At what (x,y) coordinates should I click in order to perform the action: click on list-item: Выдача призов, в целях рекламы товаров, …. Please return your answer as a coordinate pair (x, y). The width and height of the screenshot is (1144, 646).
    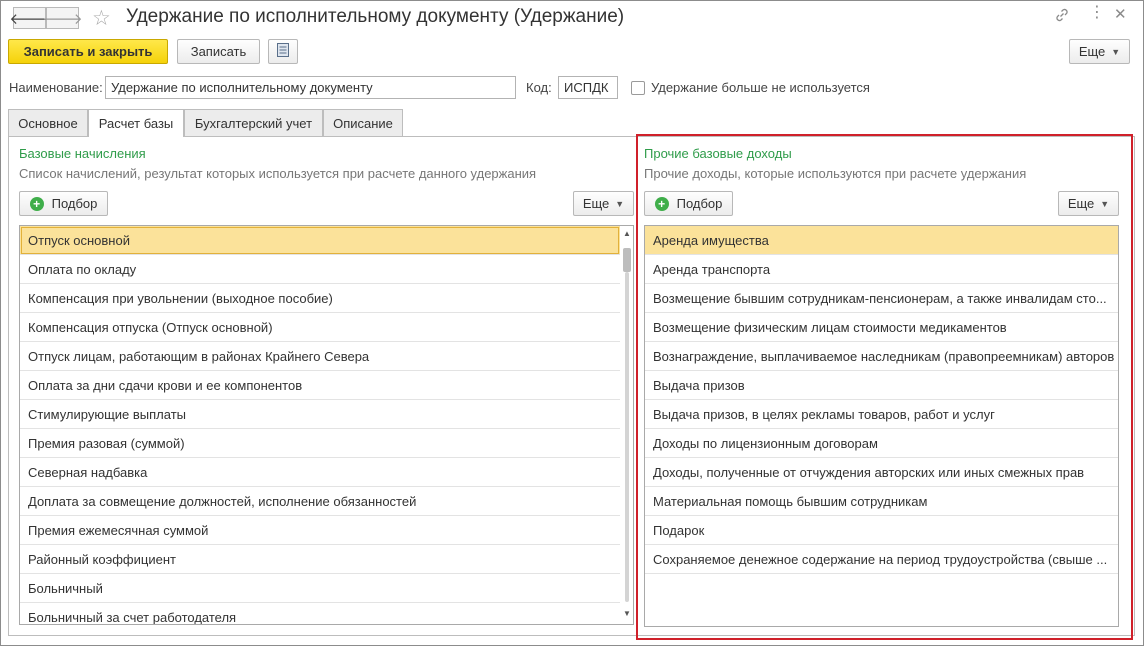
    Looking at the image, I should click on (881, 414).